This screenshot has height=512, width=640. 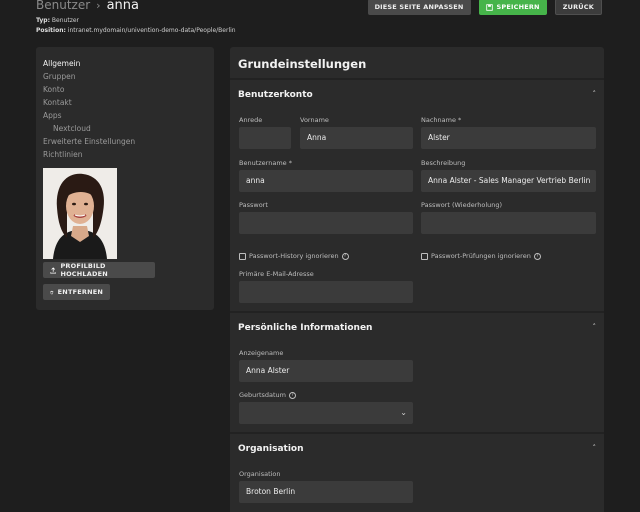 What do you see at coordinates (53, 269) in the screenshot?
I see `upload-icon` at bounding box center [53, 269].